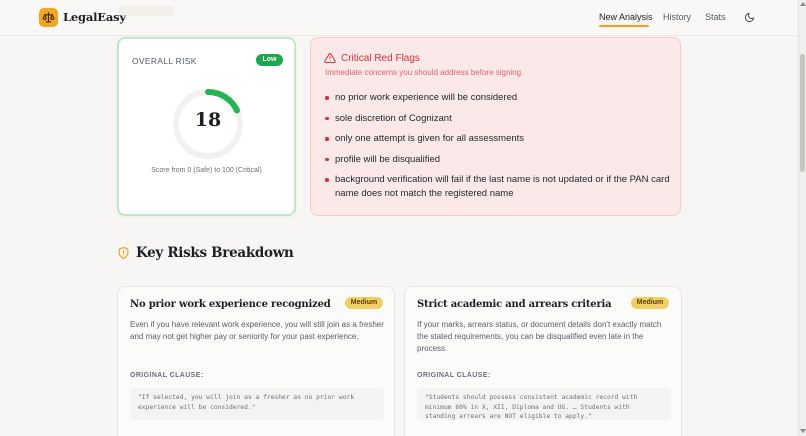  Describe the element at coordinates (803, 4) in the screenshot. I see `scroll-up-arrow-icon` at that location.